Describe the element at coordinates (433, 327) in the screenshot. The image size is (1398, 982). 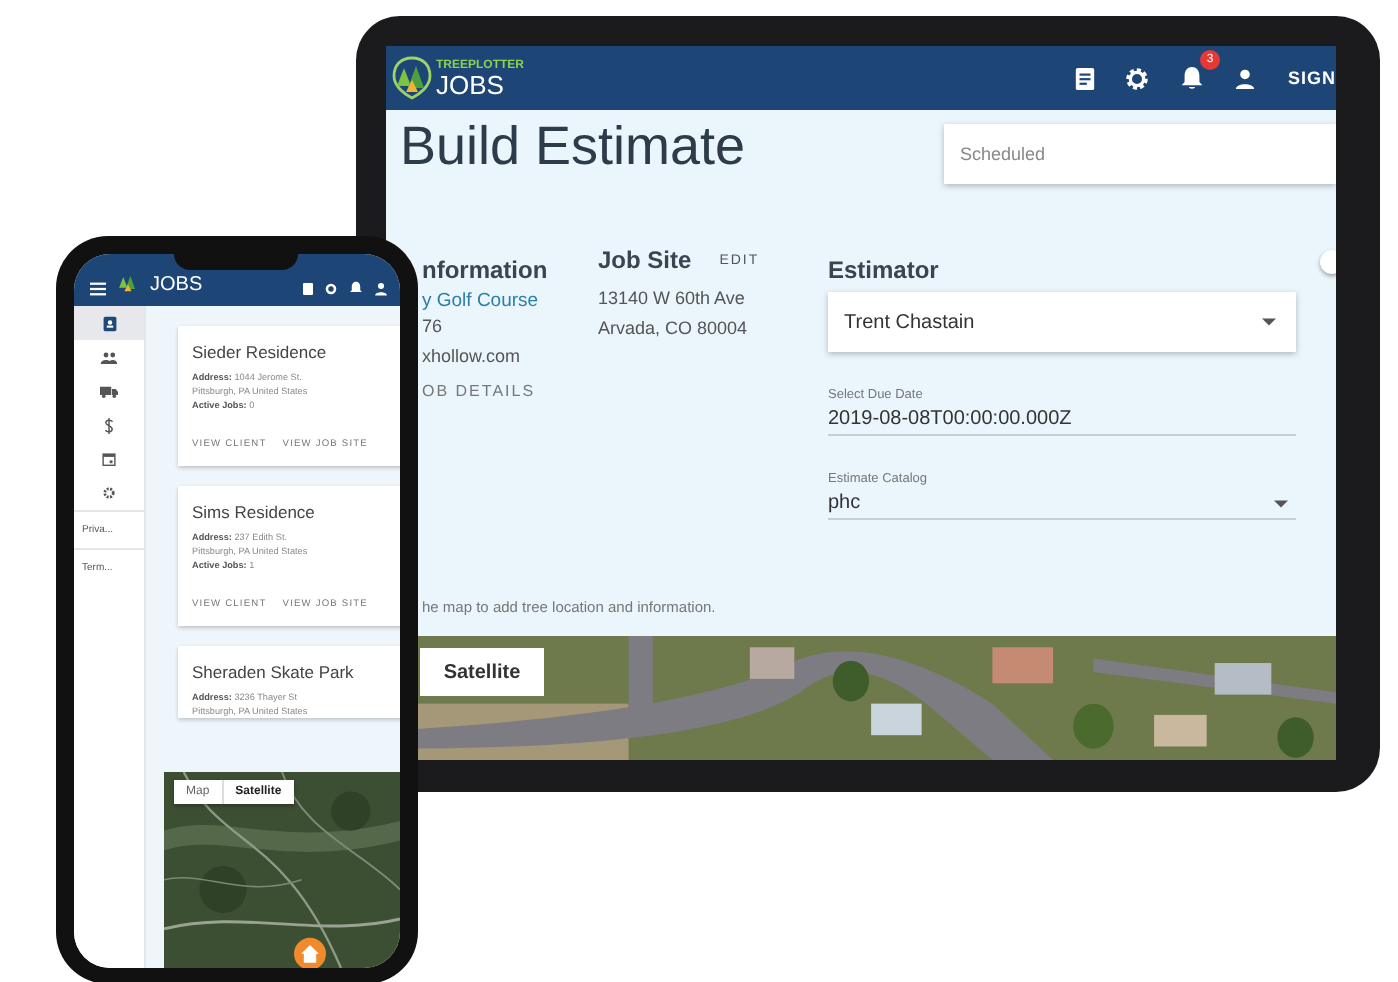
I see `client-phone: 76` at that location.